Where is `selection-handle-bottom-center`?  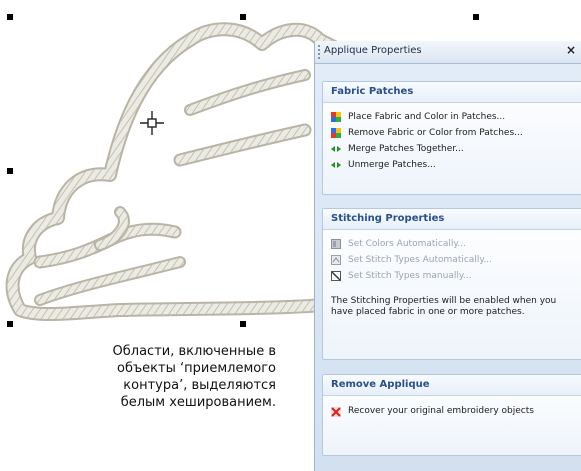 selection-handle-bottom-center is located at coordinates (243, 324).